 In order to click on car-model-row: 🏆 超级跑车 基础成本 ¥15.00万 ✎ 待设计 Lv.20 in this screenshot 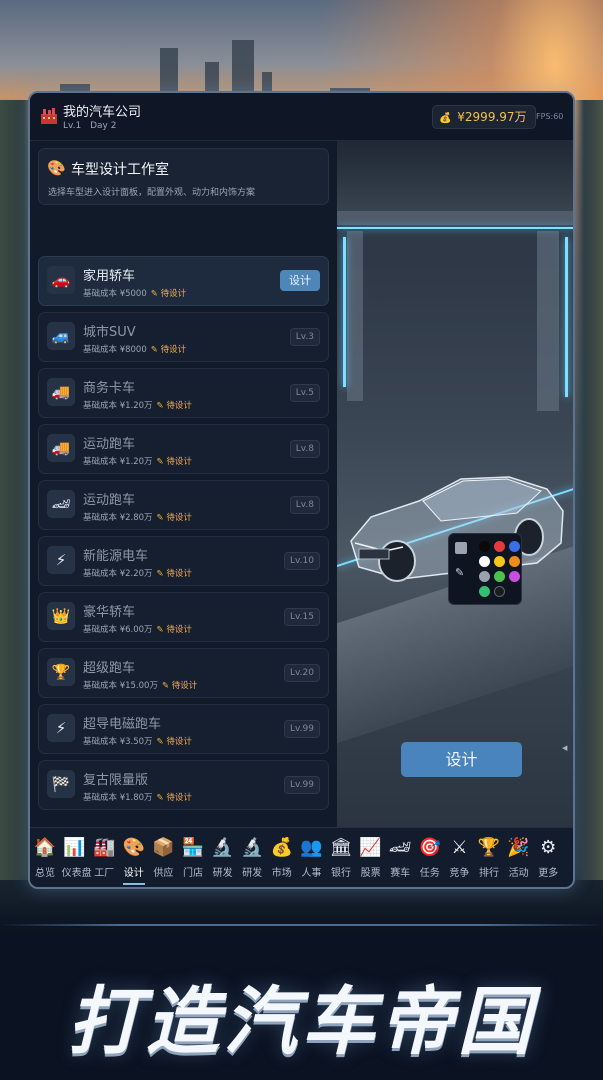, I will do `click(183, 673)`.